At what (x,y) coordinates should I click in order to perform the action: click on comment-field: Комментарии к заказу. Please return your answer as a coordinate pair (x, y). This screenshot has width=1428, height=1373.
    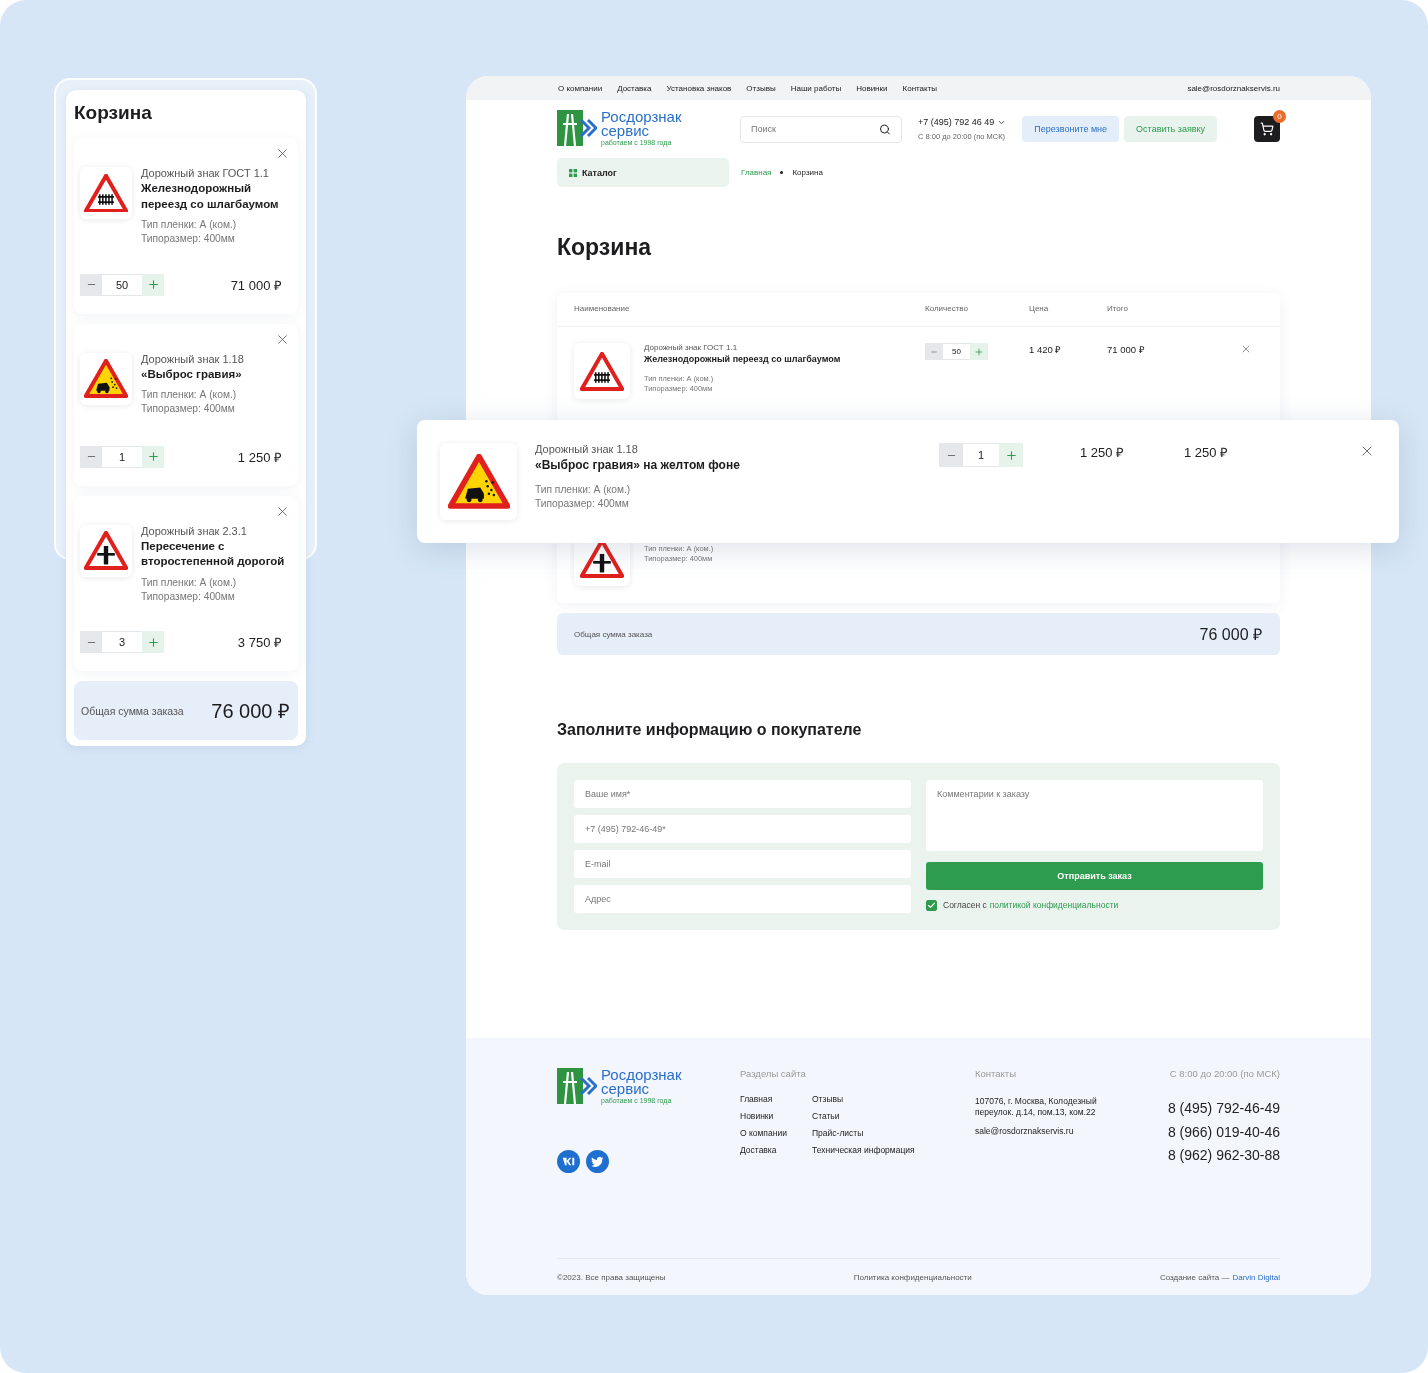
    Looking at the image, I should click on (1094, 816).